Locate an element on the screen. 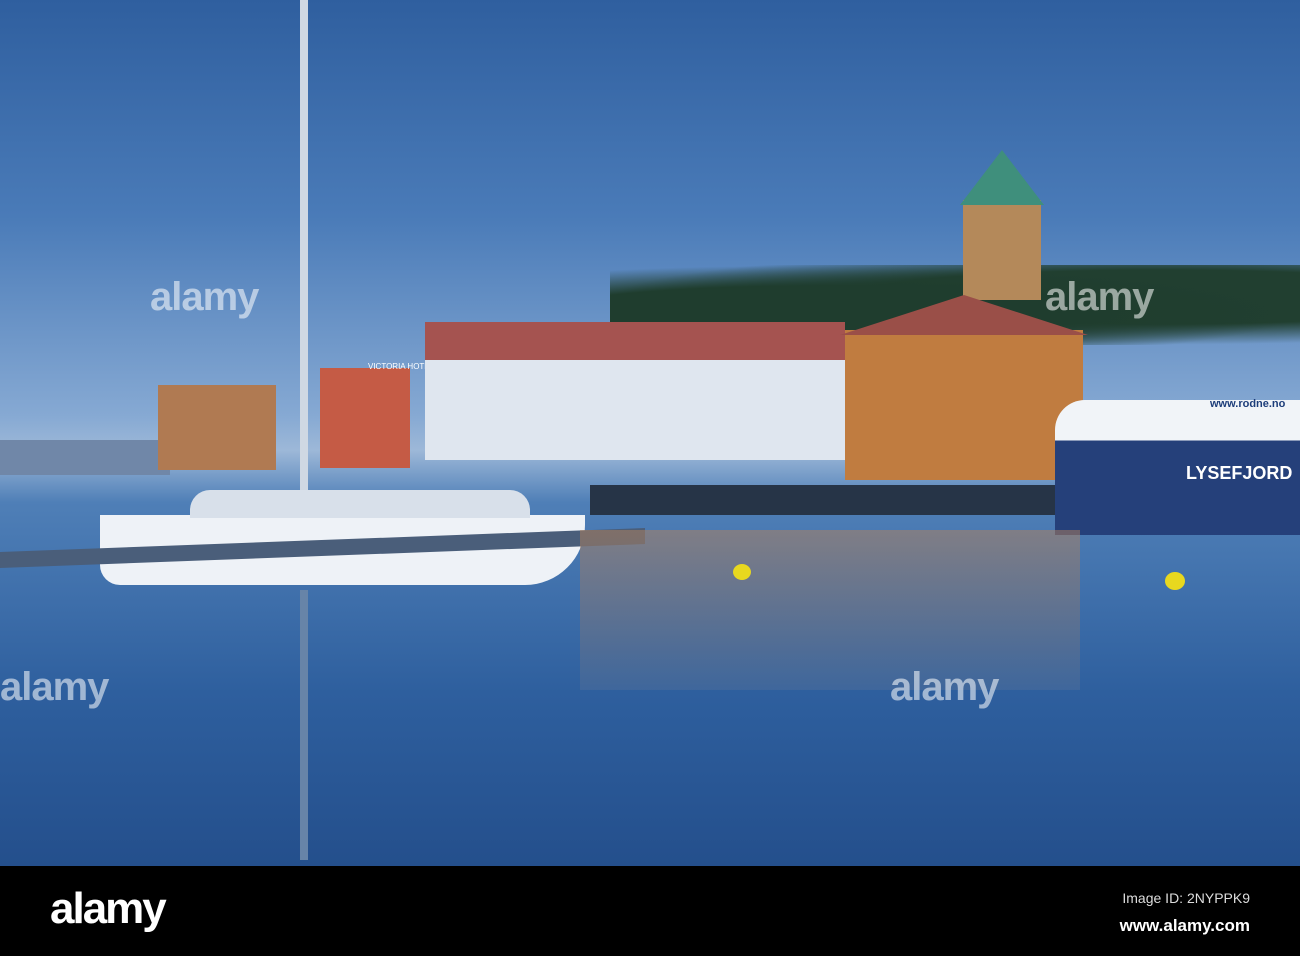  hotel-building is located at coordinates (365, 418).